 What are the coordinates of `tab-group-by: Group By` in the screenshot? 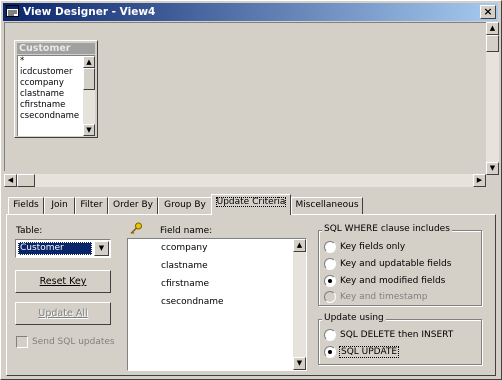 It's located at (185, 205).